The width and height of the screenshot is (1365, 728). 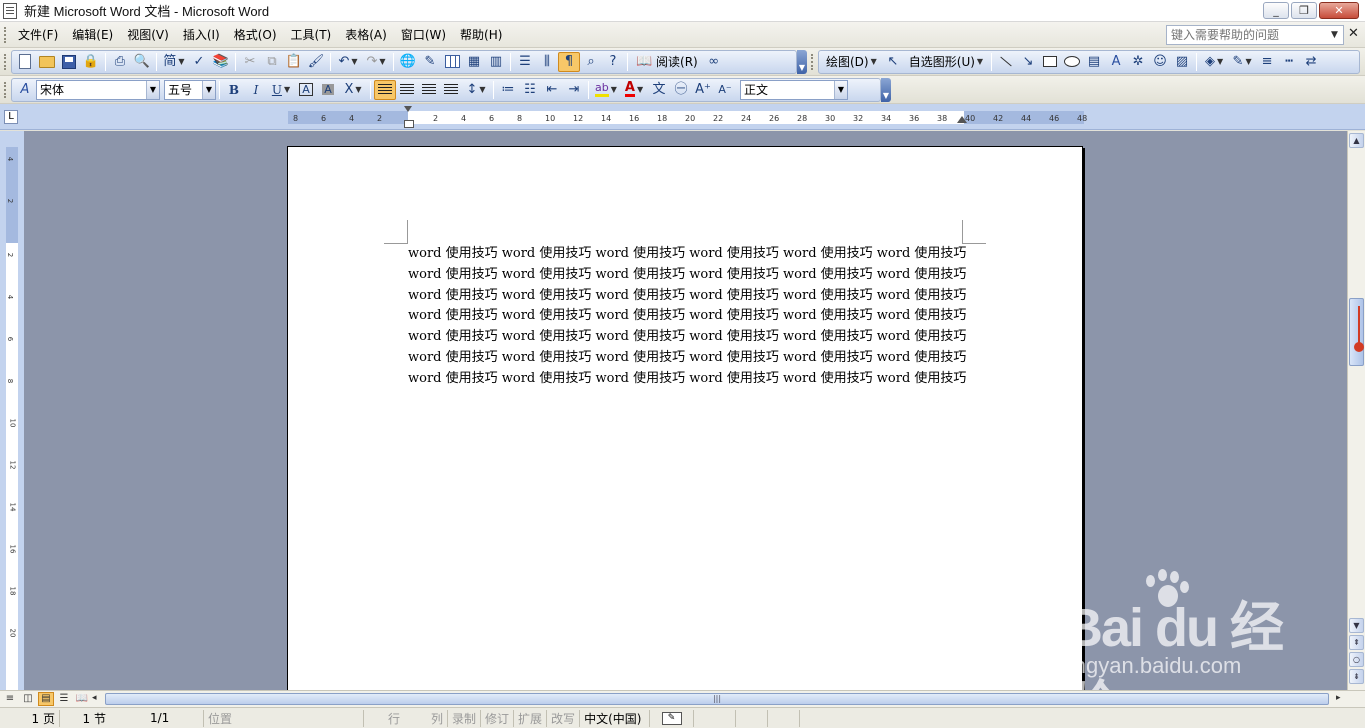 What do you see at coordinates (525, 62) in the screenshot?
I see `drawing-button: ☰` at bounding box center [525, 62].